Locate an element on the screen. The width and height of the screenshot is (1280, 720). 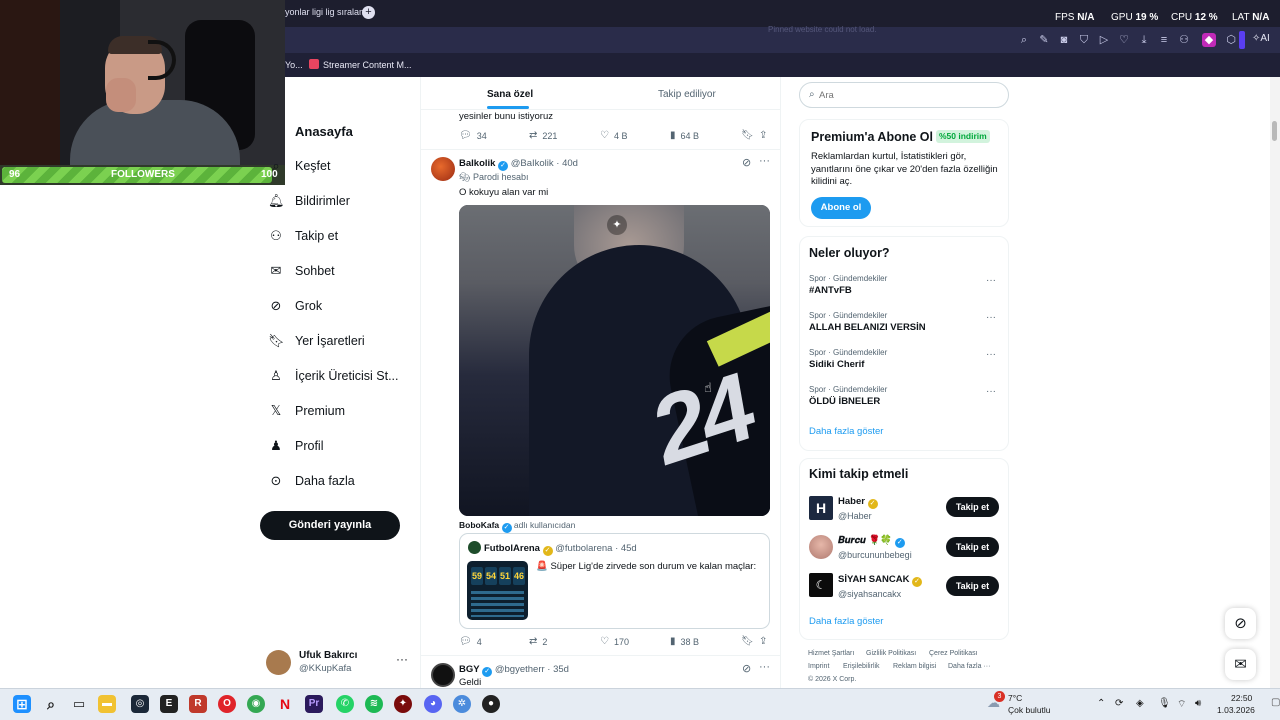
nav-item-chat: ✉ Sohbet is located at coordinates (301, 271).